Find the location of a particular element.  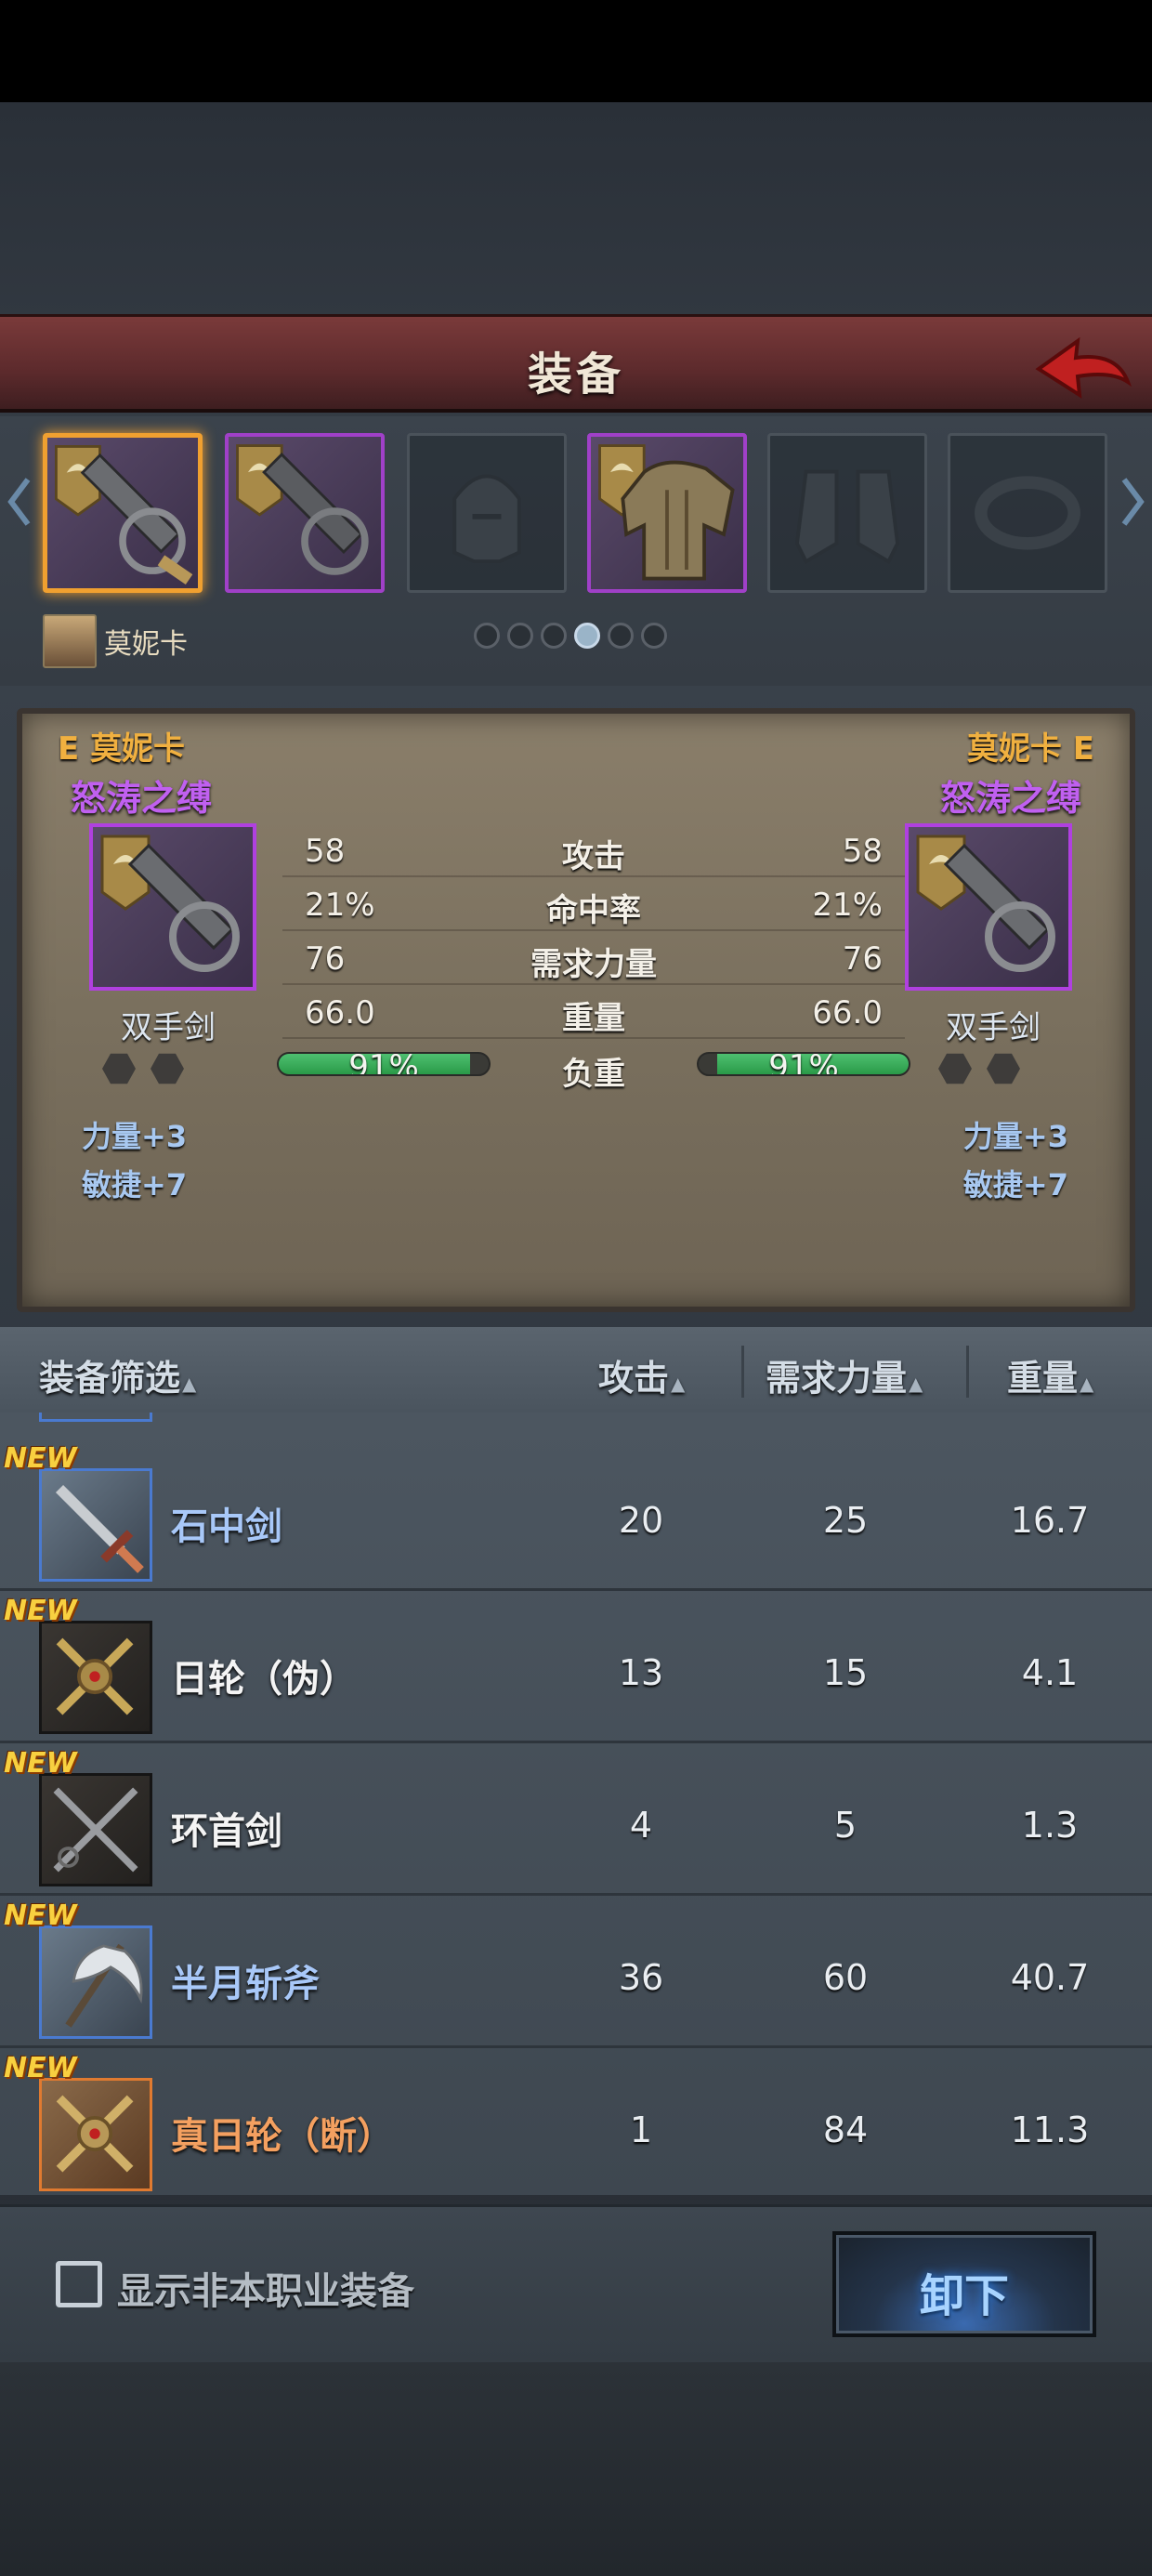

stat-row-required-strength: 76 需求力量 76 is located at coordinates (593, 958).